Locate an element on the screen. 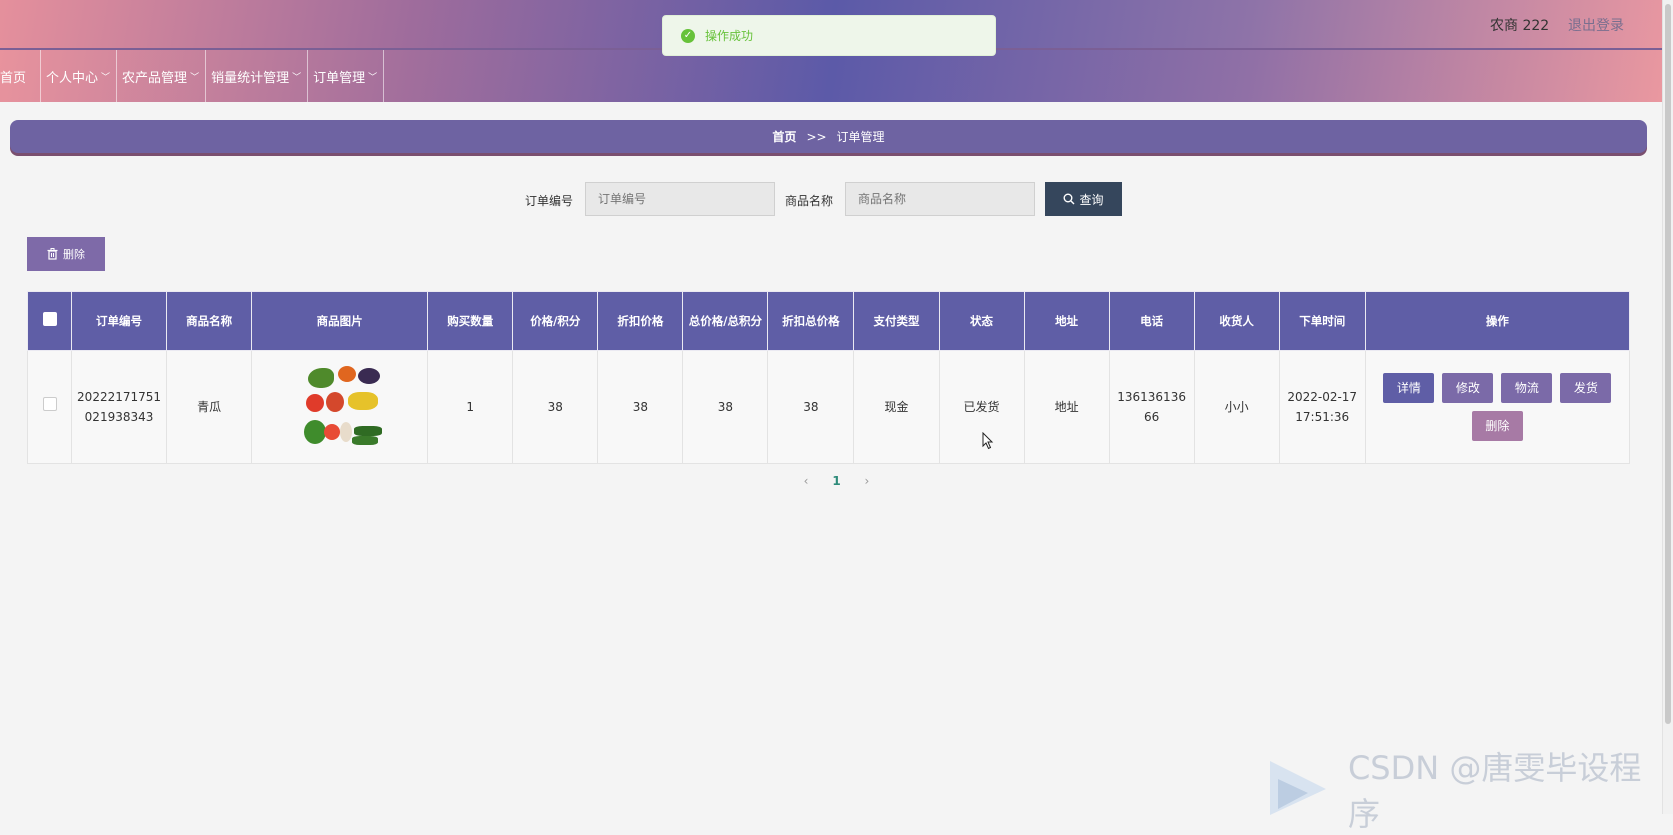 The width and height of the screenshot is (1673, 835). total-price-cell: 38 is located at coordinates (725, 407).